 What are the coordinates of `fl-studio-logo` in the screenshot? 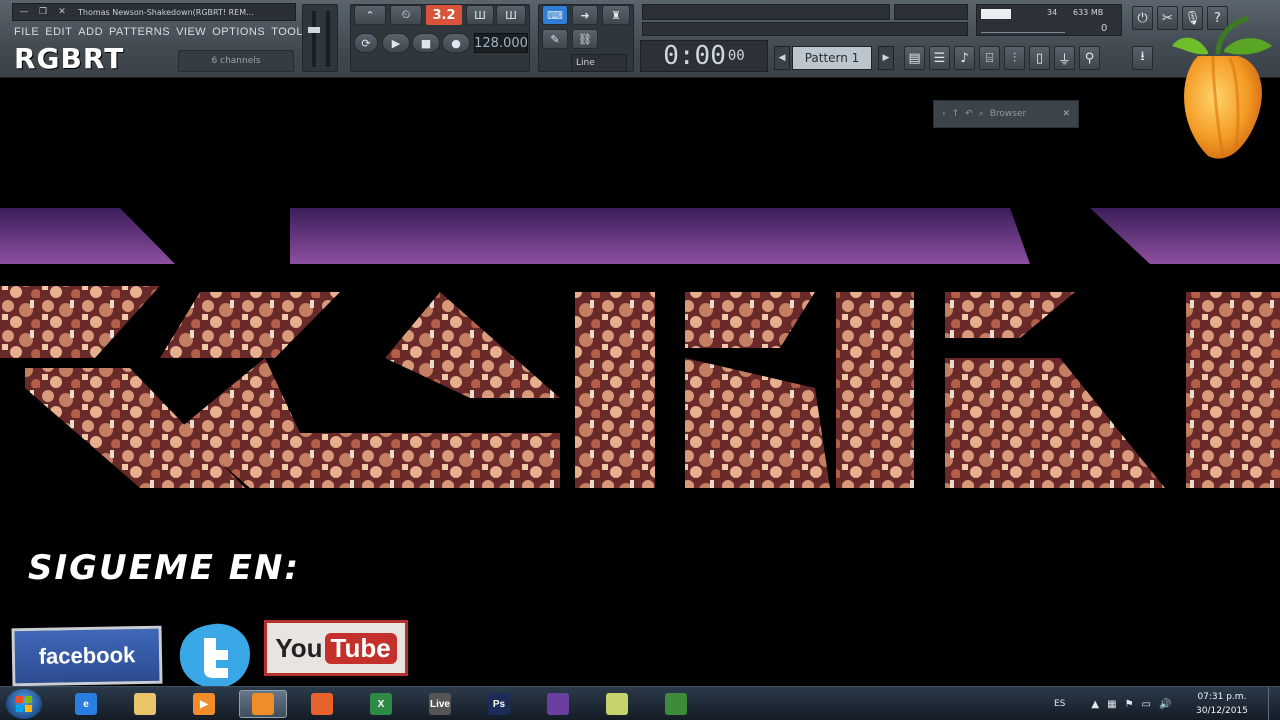 It's located at (1222, 87).